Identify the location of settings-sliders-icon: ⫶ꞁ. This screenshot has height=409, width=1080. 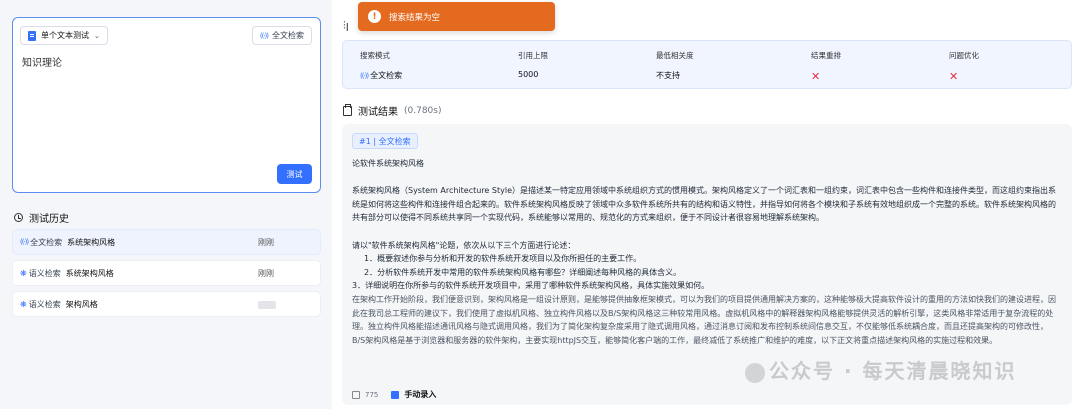
(346, 26).